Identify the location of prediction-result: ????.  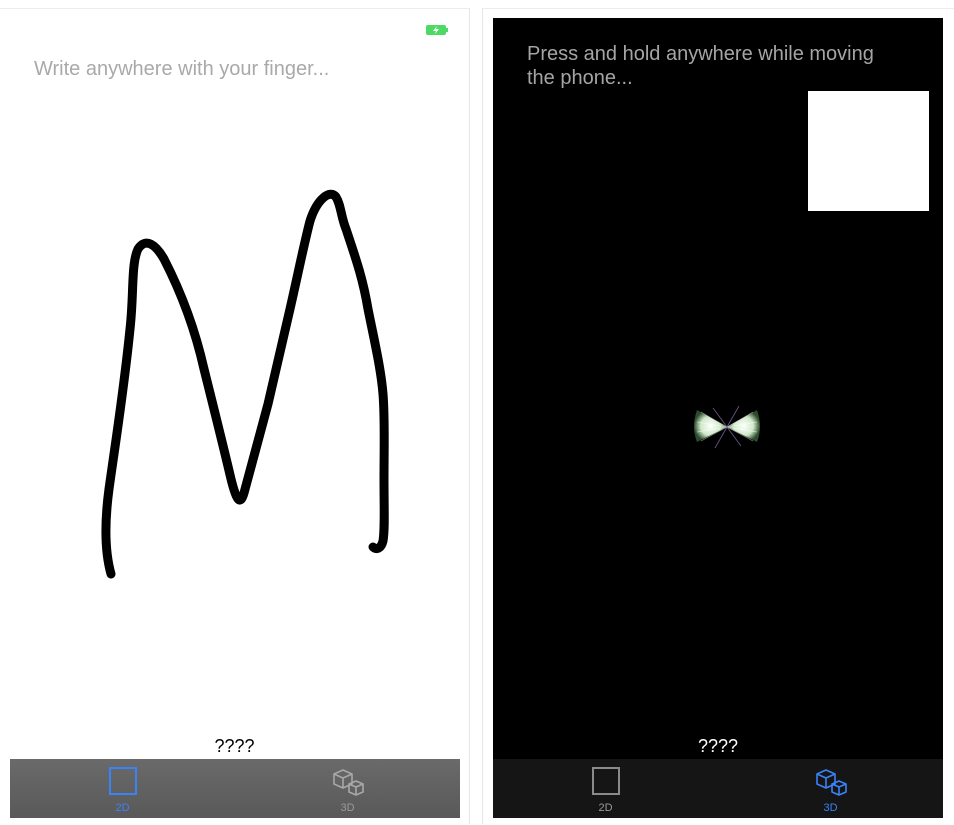
(234, 746).